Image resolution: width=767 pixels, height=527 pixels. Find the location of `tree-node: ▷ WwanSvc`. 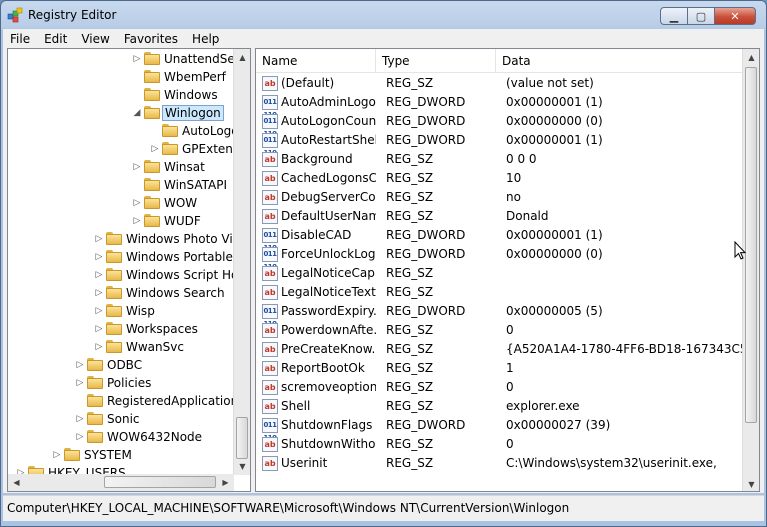

tree-node: ▷ WwanSvc is located at coordinates (121, 347).